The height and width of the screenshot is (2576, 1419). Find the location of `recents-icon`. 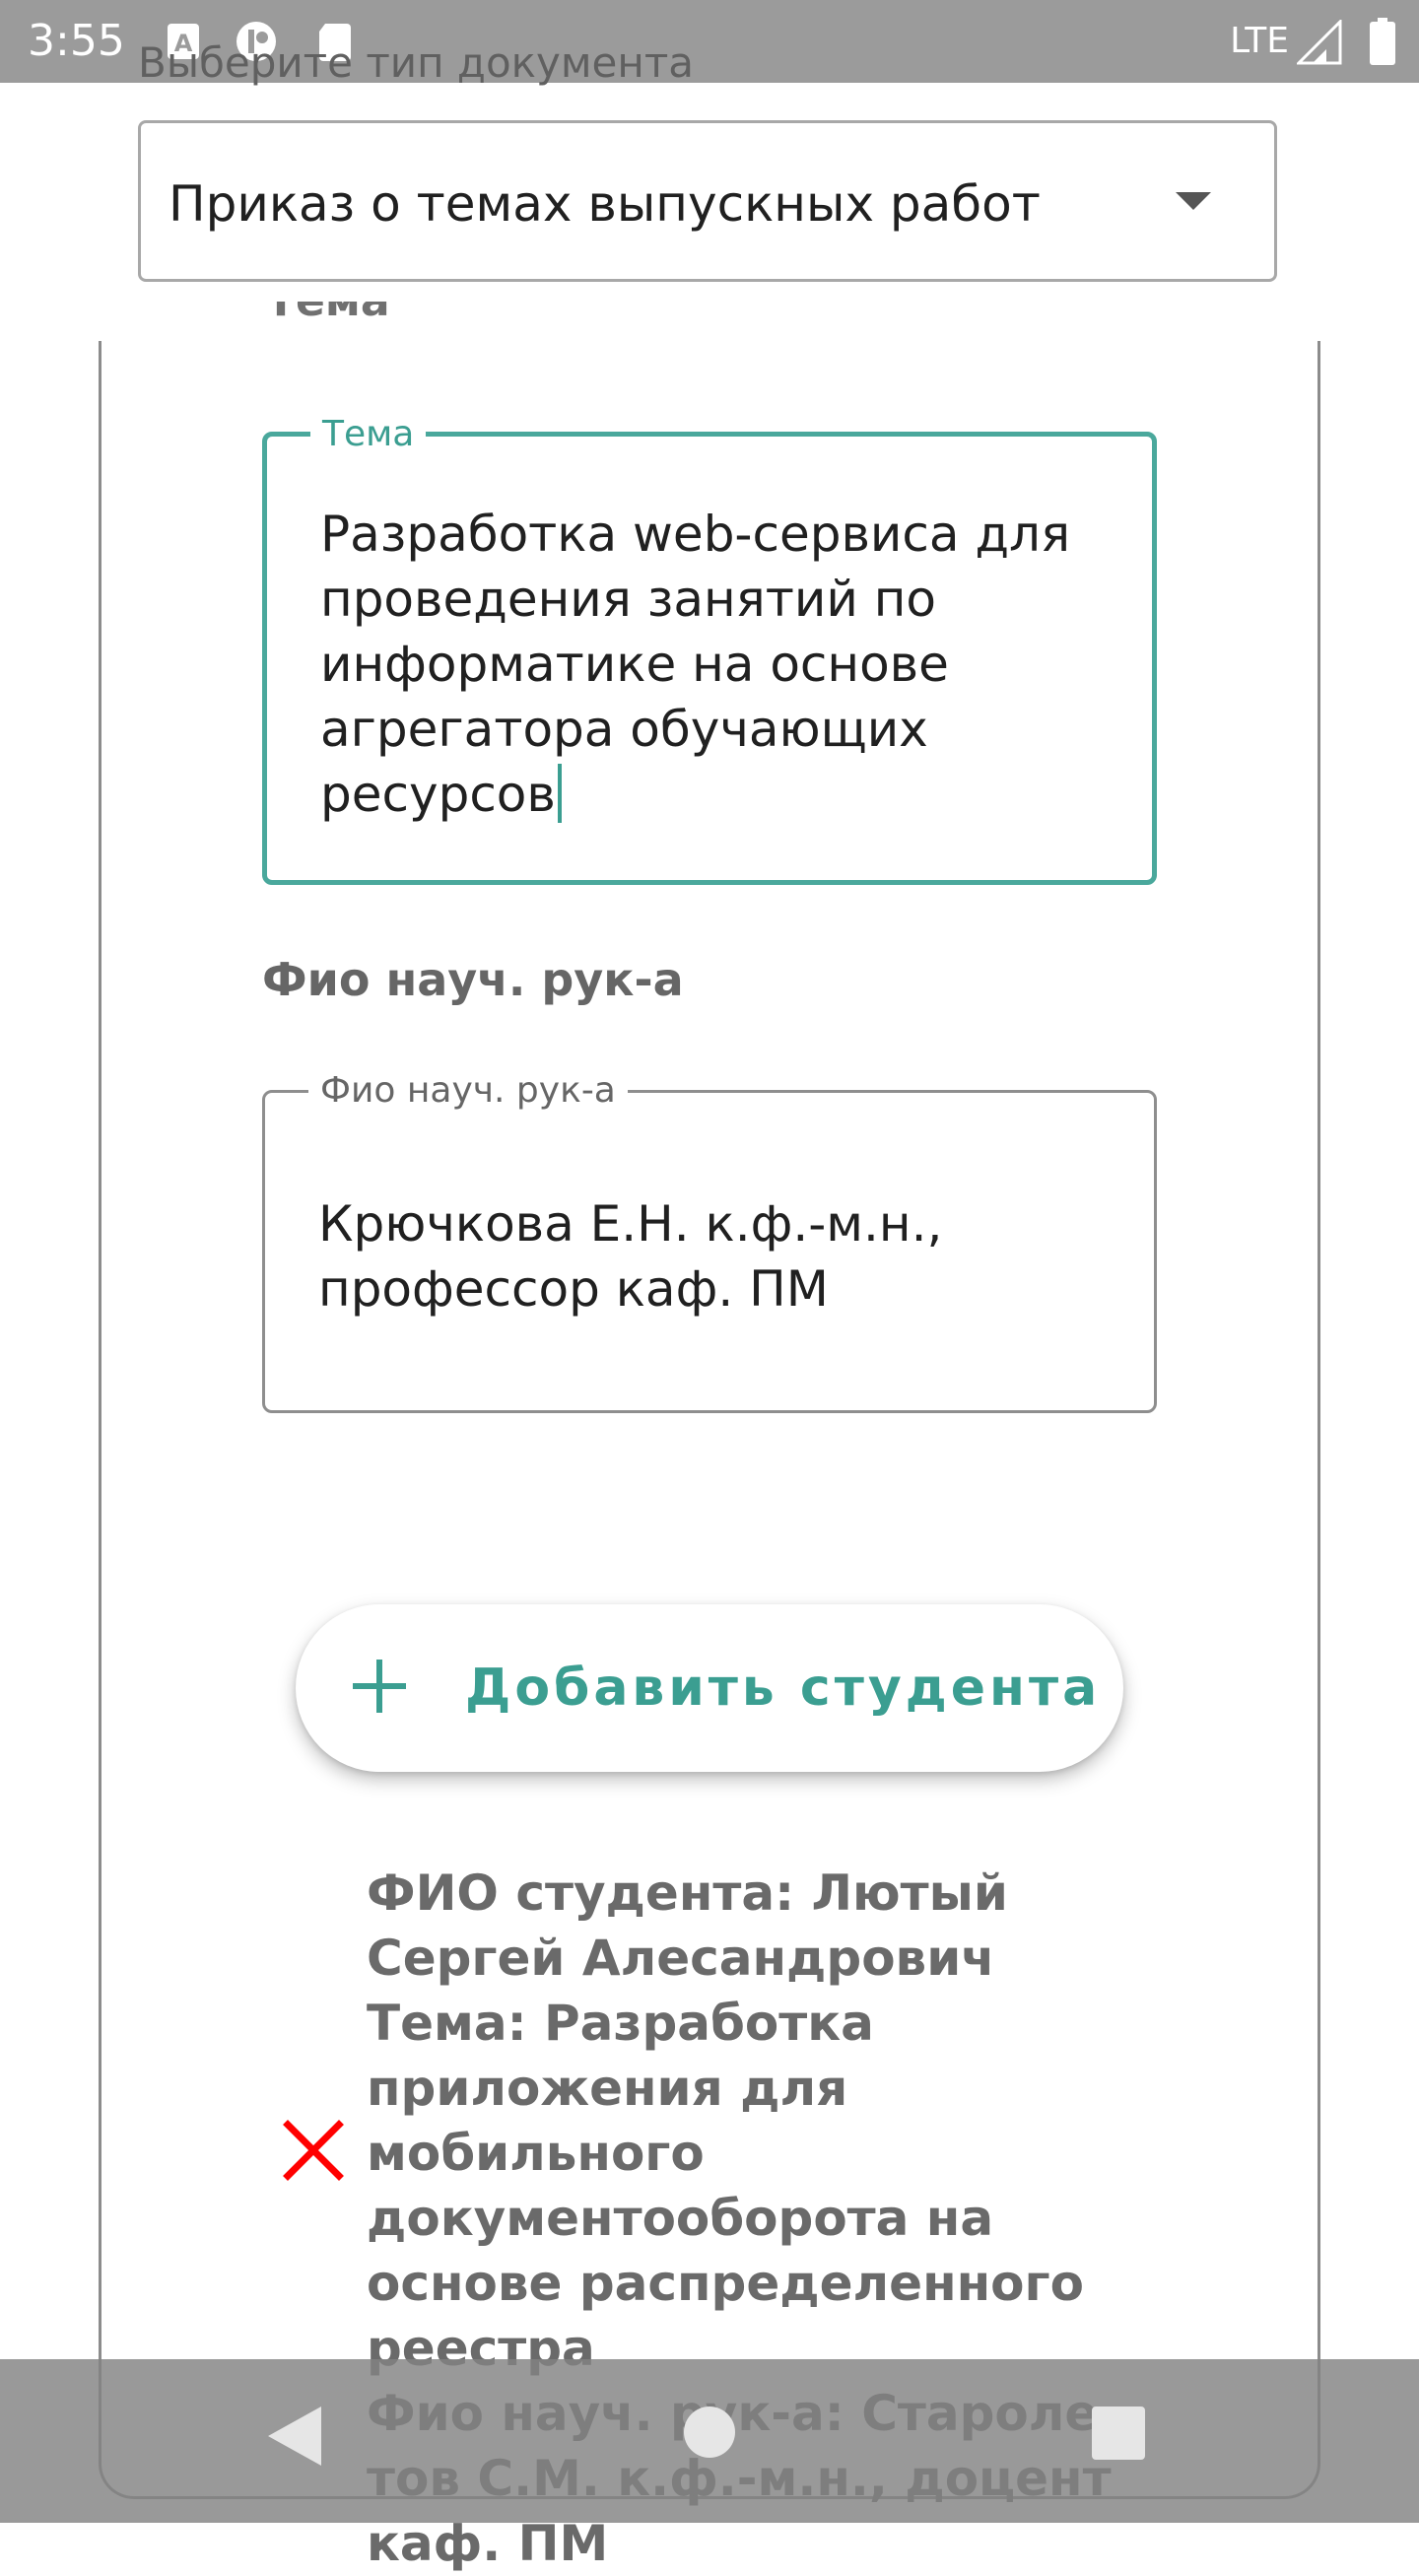

recents-icon is located at coordinates (1118, 2433).